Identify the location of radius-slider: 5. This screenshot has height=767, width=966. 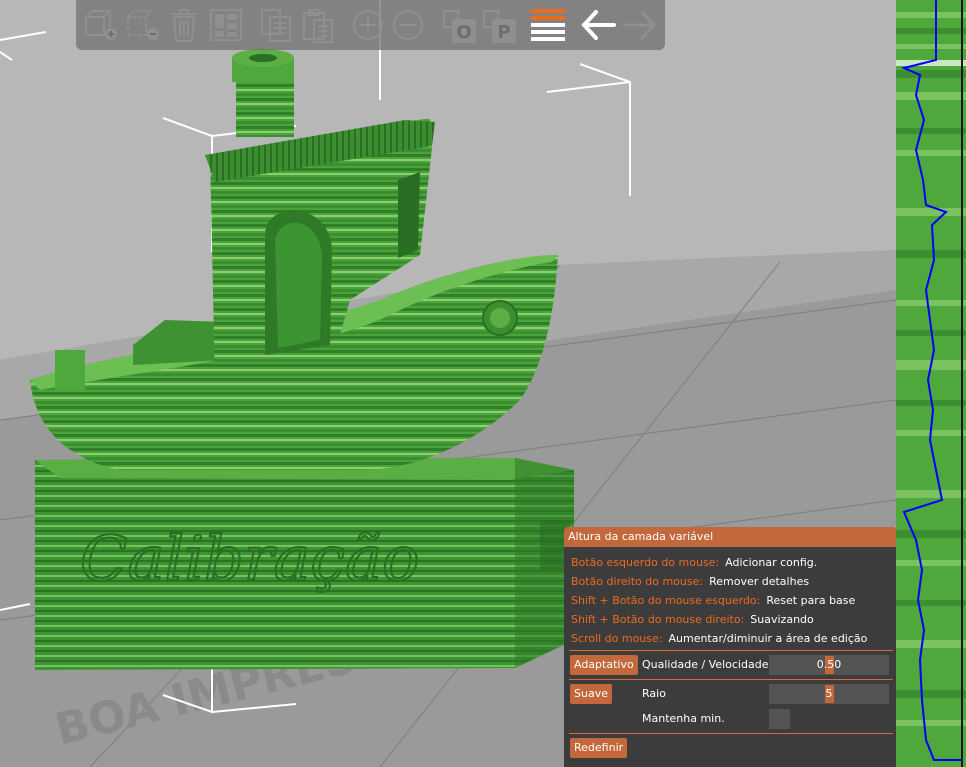
(829, 694).